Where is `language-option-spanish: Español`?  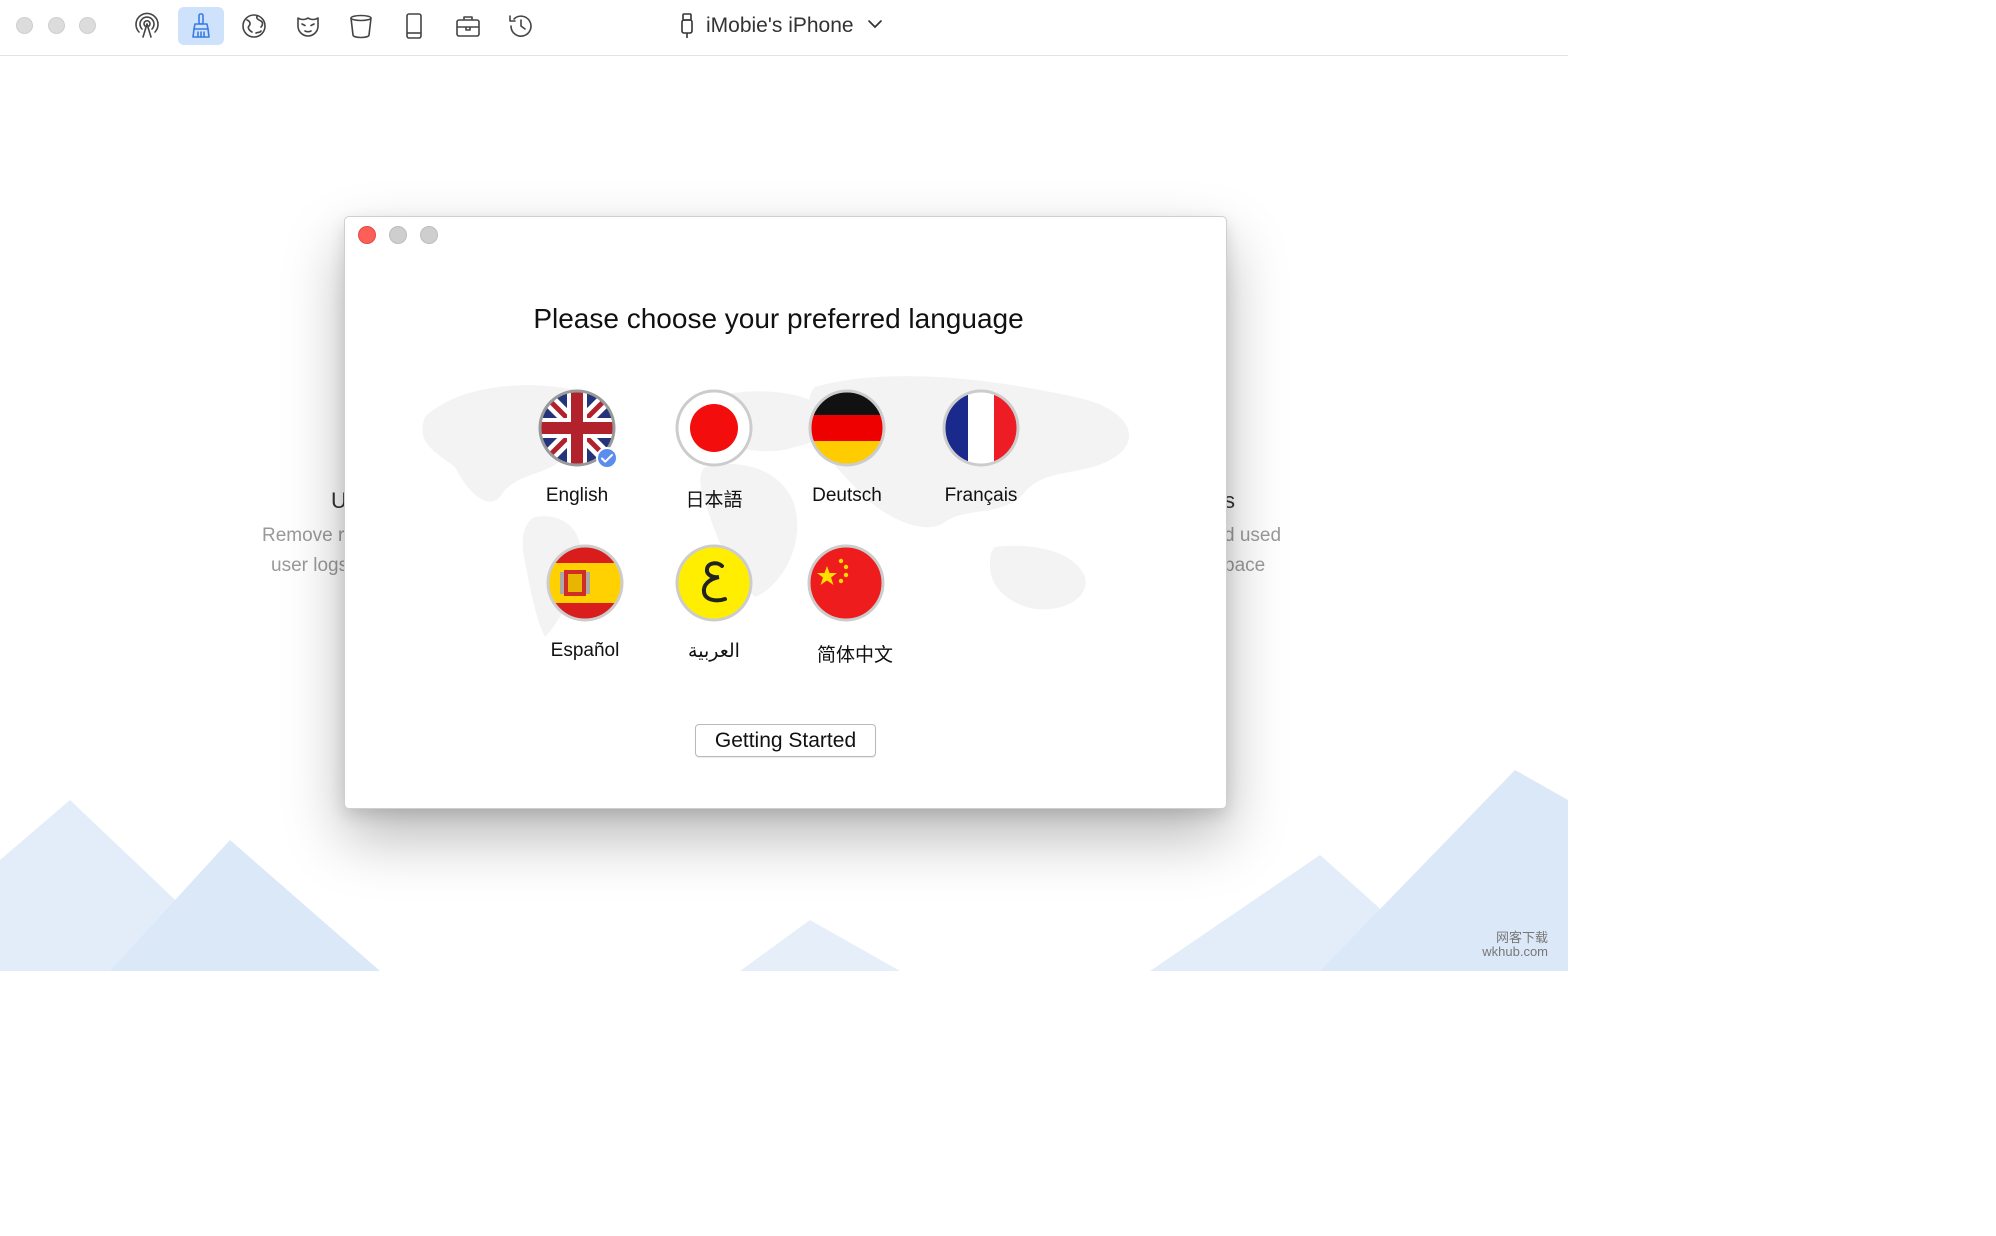
language-option-spanish: Español is located at coordinates (585, 603).